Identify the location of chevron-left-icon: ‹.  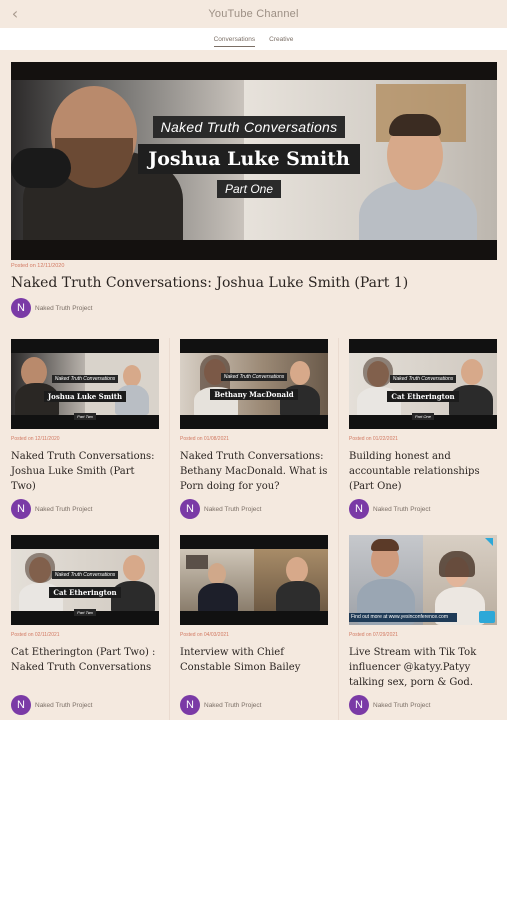
(15, 14).